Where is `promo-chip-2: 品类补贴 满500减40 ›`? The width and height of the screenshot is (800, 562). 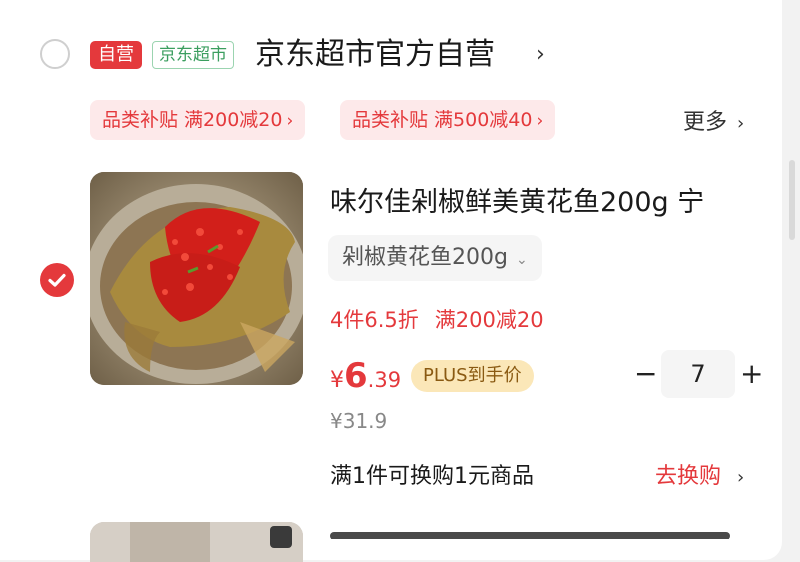 promo-chip-2: 品类补贴 满500减40 › is located at coordinates (448, 120).